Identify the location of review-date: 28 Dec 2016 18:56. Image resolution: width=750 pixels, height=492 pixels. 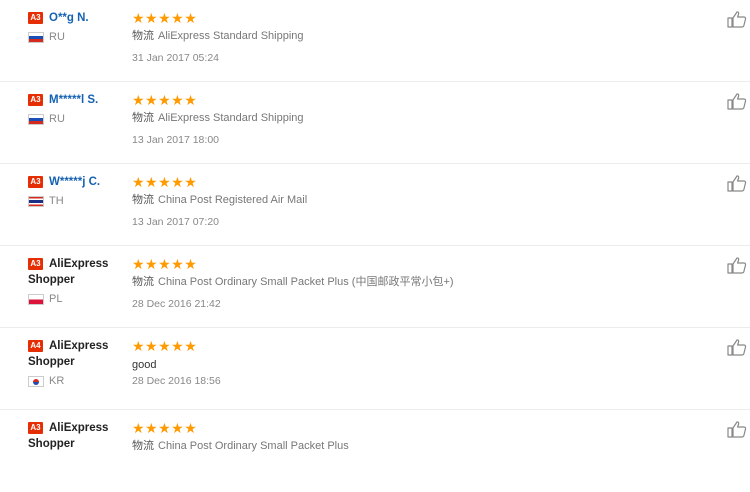
(176, 381).